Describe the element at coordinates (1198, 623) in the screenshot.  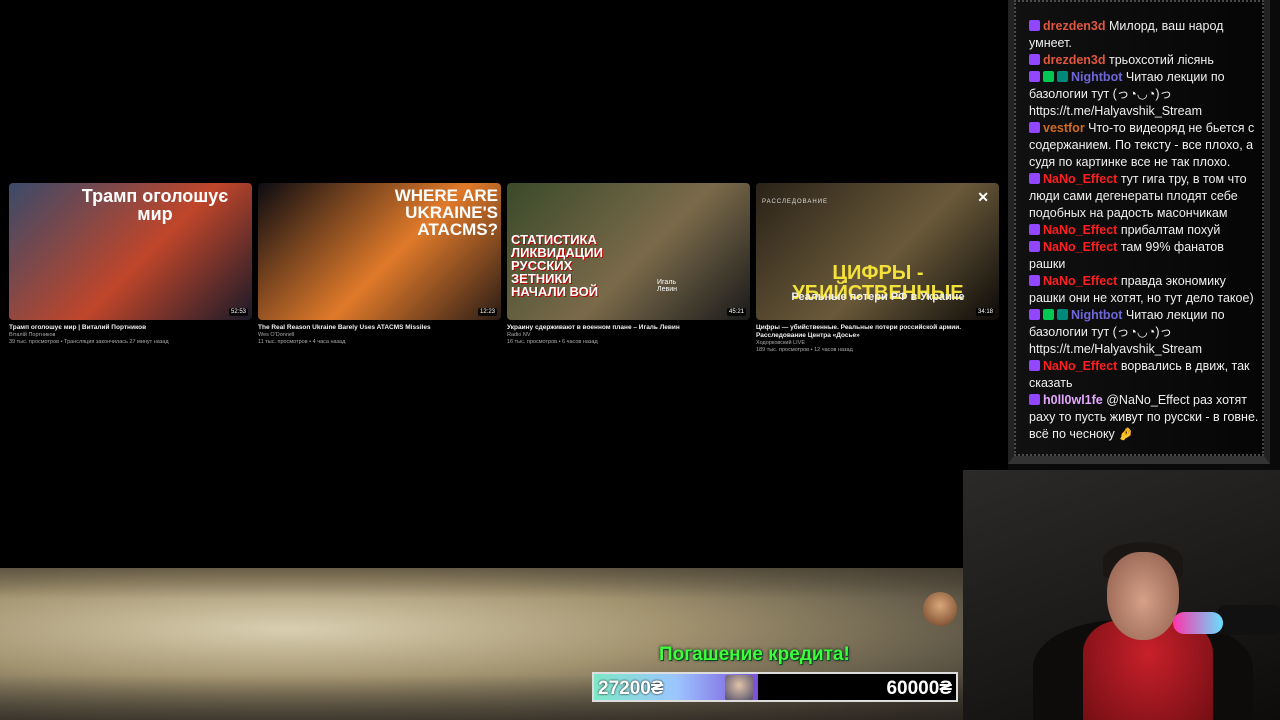
I see `microphone-light` at that location.